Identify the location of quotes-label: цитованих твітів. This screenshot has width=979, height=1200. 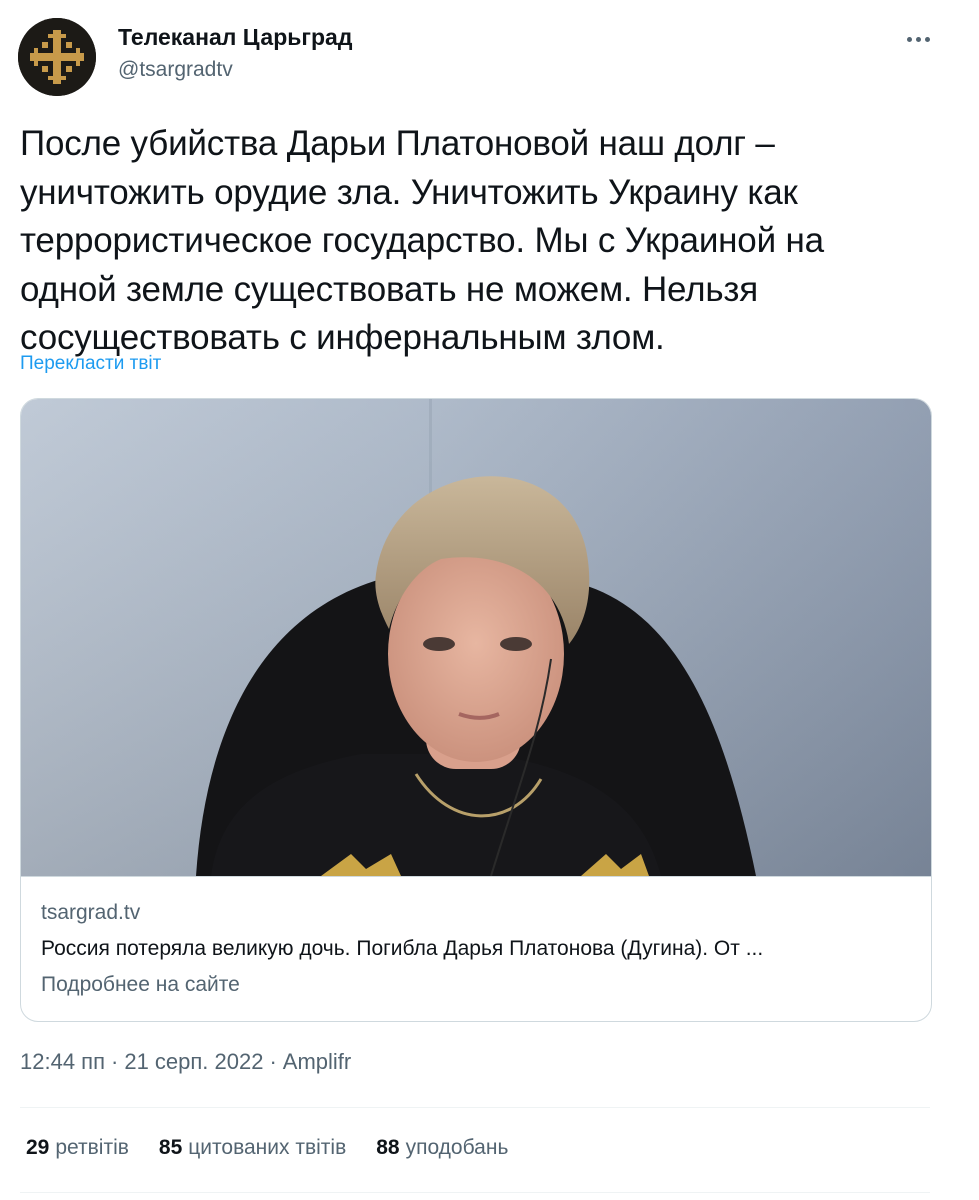
(267, 1147).